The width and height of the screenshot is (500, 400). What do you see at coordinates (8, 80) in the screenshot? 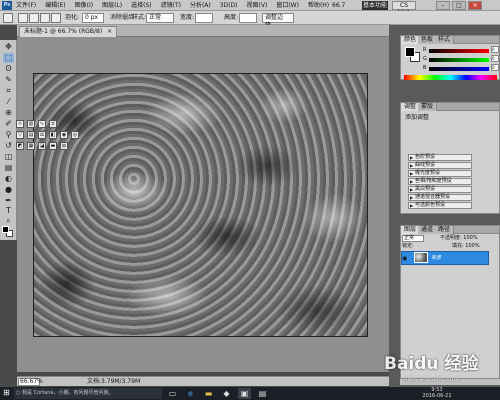
I see `quick-select-icon: ✎` at bounding box center [8, 80].